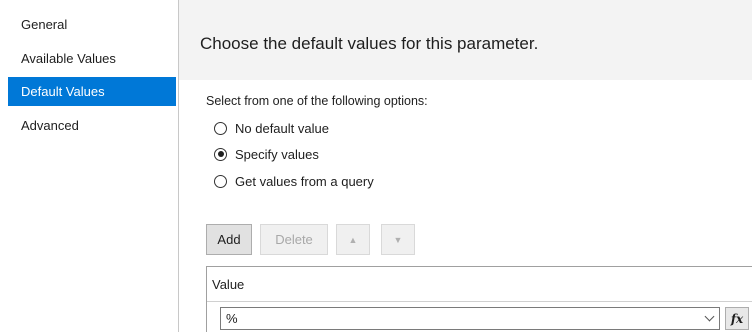 The height and width of the screenshot is (332, 752). Describe the element at coordinates (470, 318) in the screenshot. I see `value-combo-input: %` at that location.